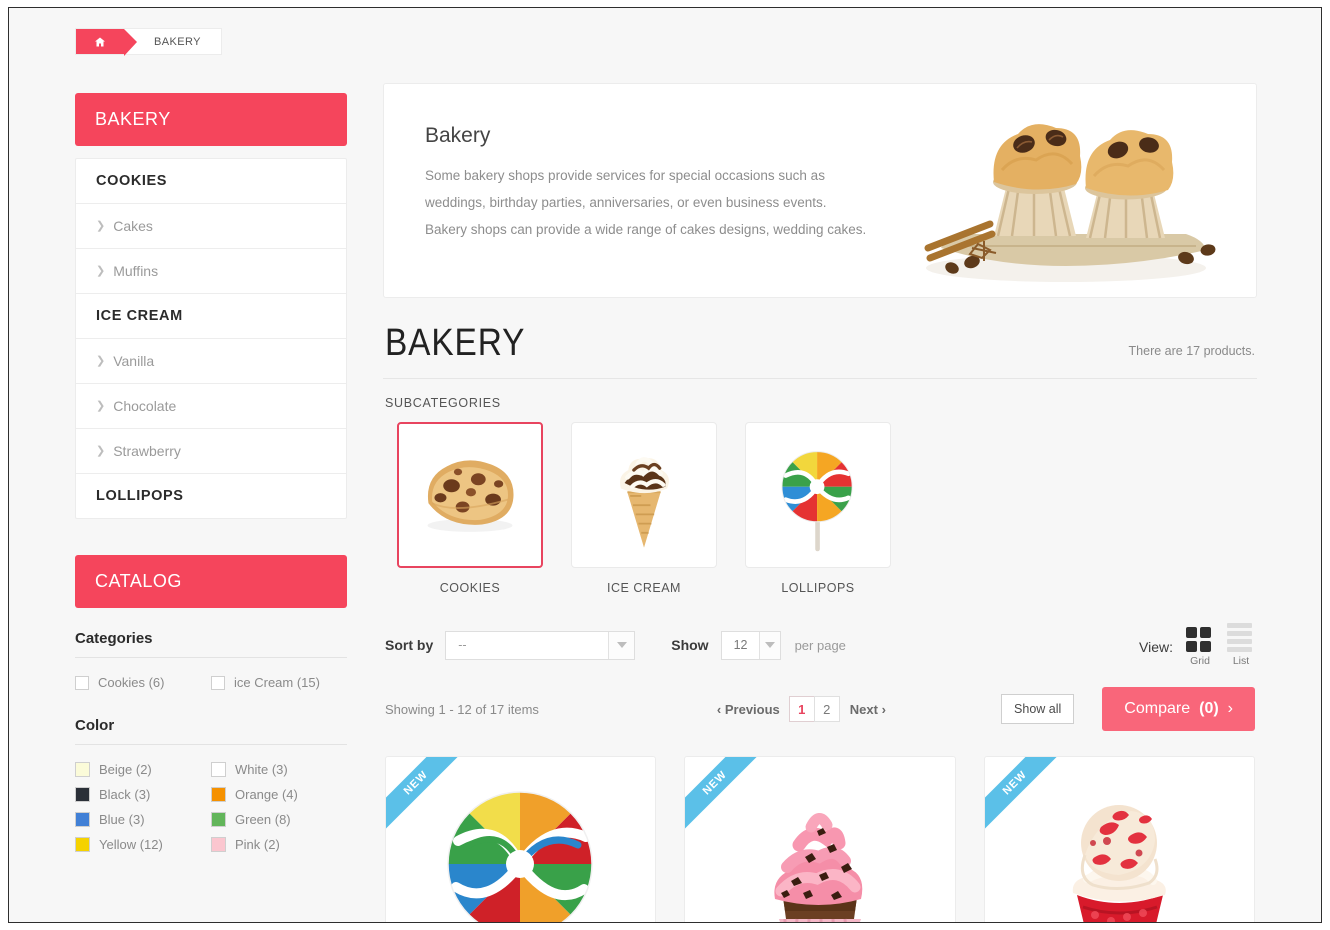  I want to click on view-grid-button: Grid, so click(1200, 647).